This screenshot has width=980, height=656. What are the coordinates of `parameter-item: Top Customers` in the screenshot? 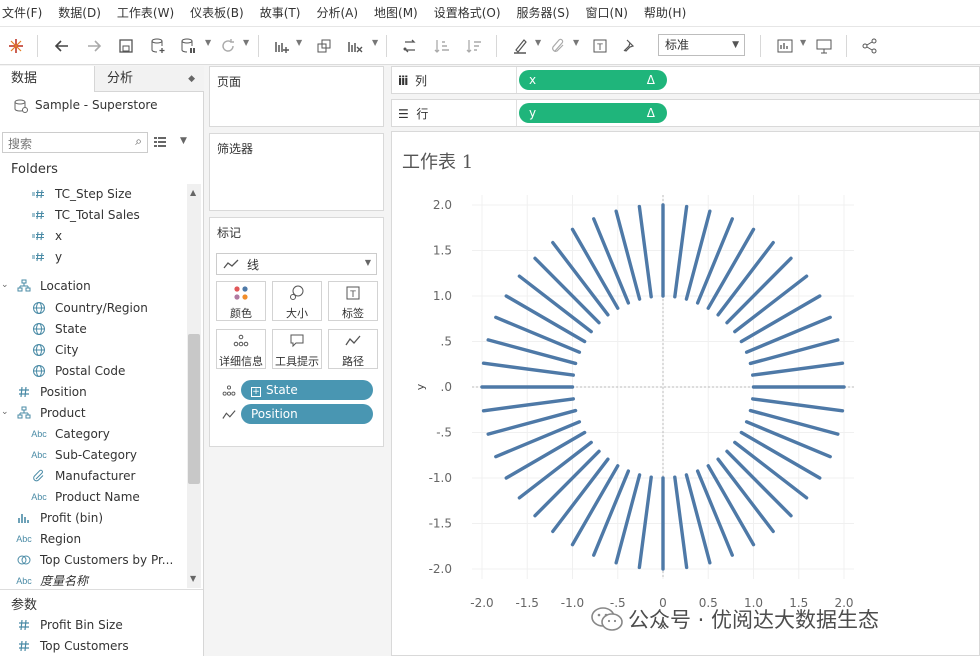 It's located at (93, 646).